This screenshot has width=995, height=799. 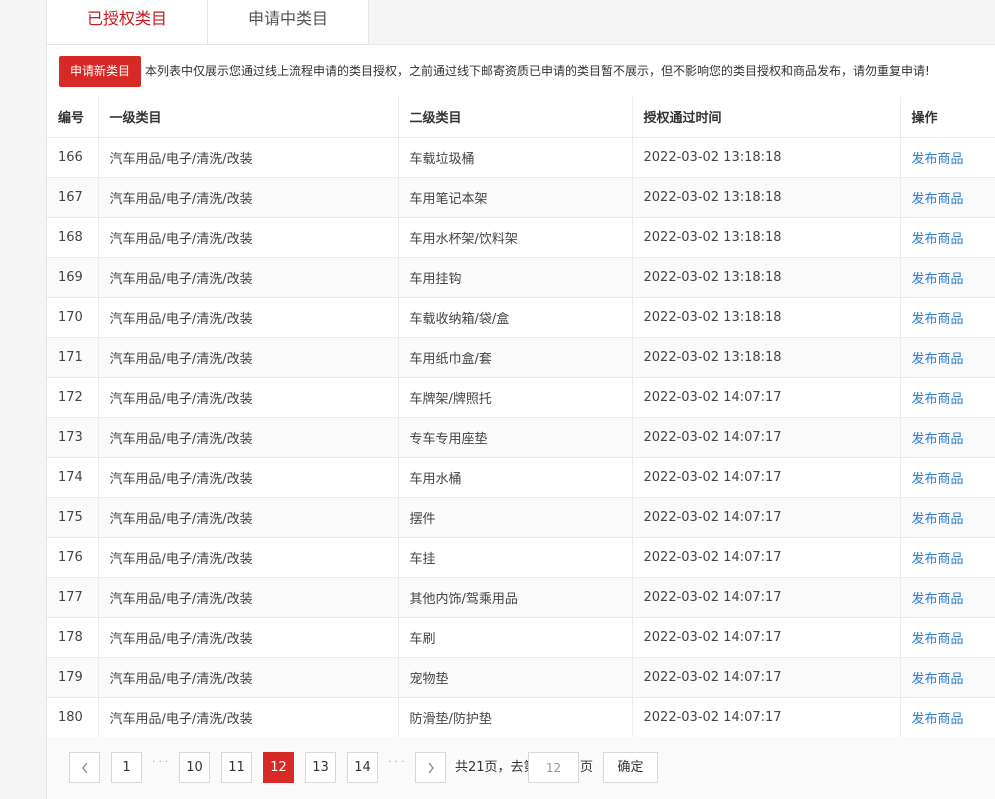 I want to click on pagination-ellipsis-right: ···, so click(x=398, y=761).